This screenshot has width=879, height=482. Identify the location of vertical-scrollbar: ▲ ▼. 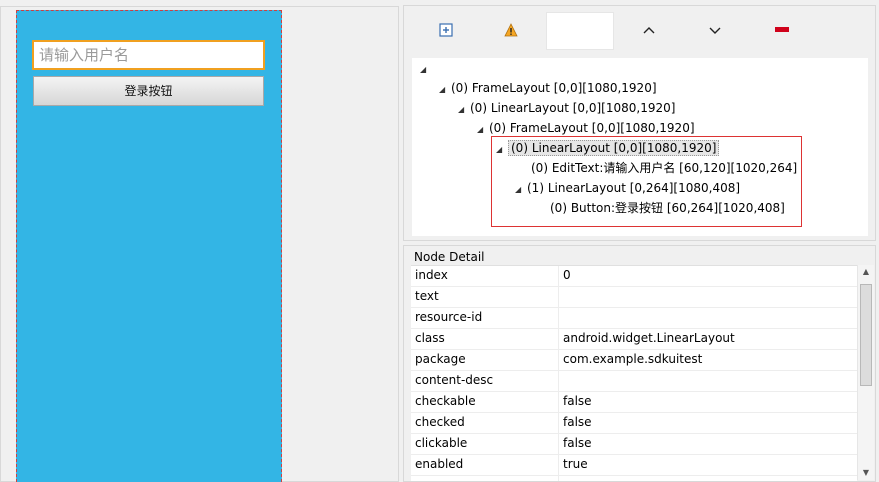
(865, 372).